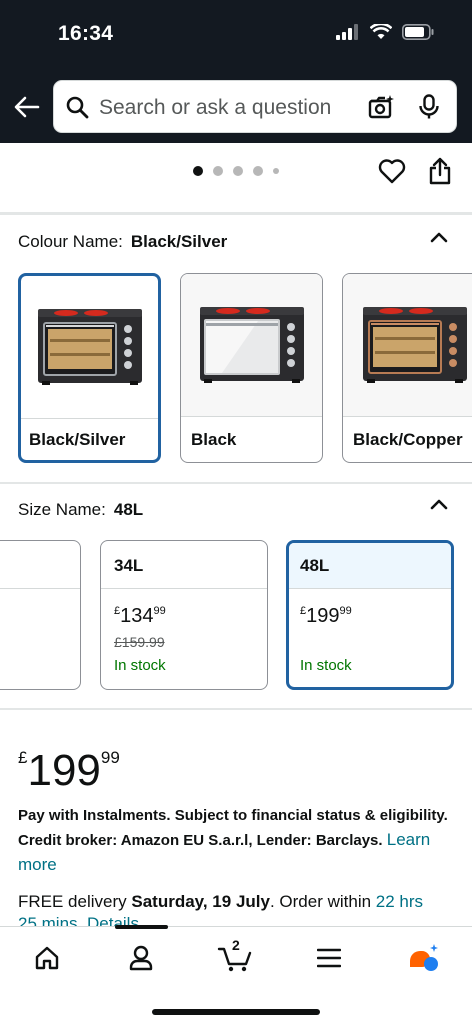  I want to click on colour-option-black: Black, so click(251, 368).